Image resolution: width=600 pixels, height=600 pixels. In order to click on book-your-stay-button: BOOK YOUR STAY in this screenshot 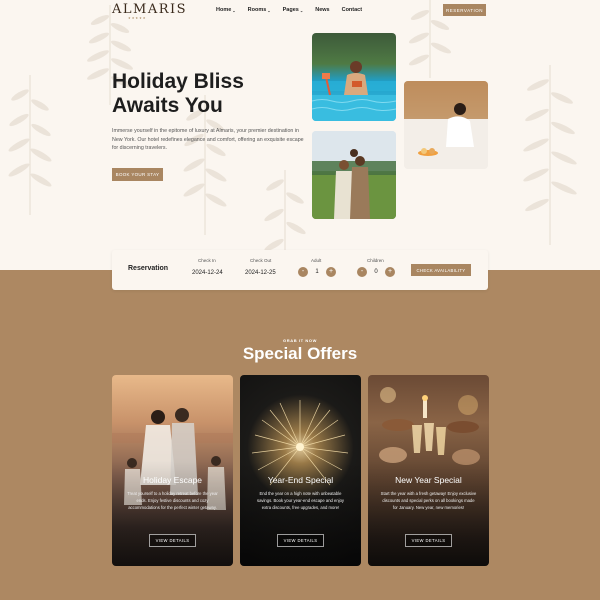, I will do `click(137, 174)`.